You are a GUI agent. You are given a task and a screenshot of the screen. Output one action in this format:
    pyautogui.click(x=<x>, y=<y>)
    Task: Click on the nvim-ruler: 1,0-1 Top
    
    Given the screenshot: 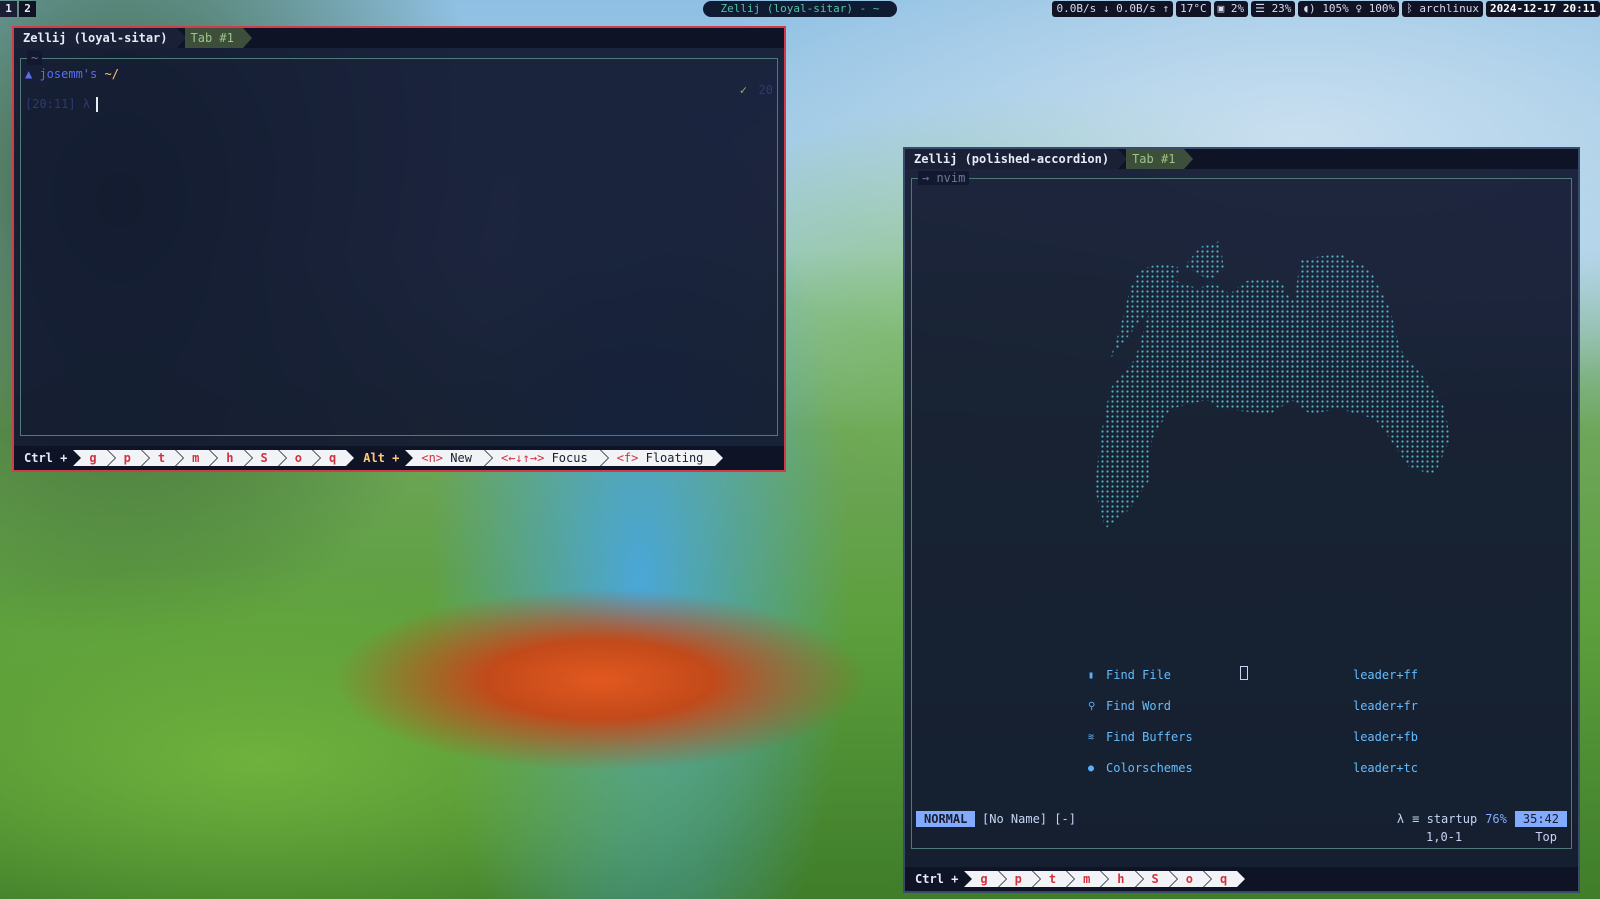 What is the action you would take?
    pyautogui.click(x=1241, y=838)
    